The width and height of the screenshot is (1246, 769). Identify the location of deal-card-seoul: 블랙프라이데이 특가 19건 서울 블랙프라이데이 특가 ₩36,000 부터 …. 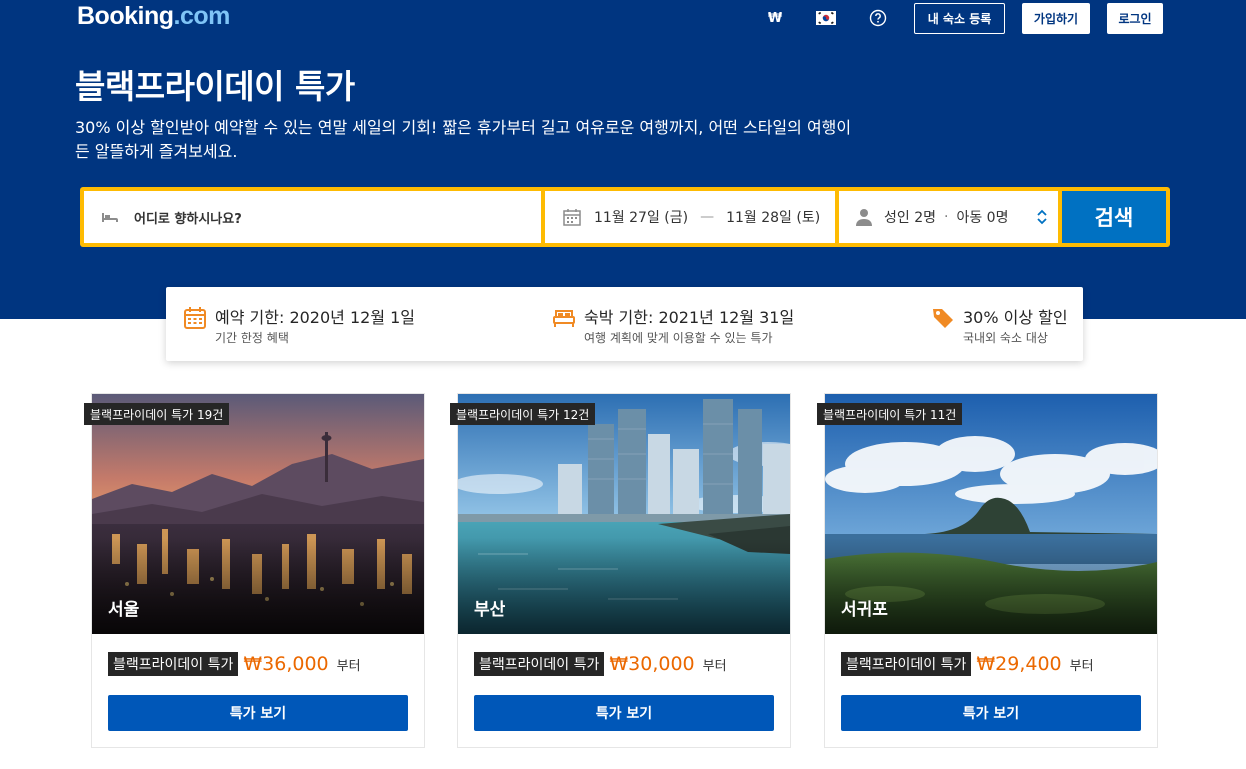
(254, 570).